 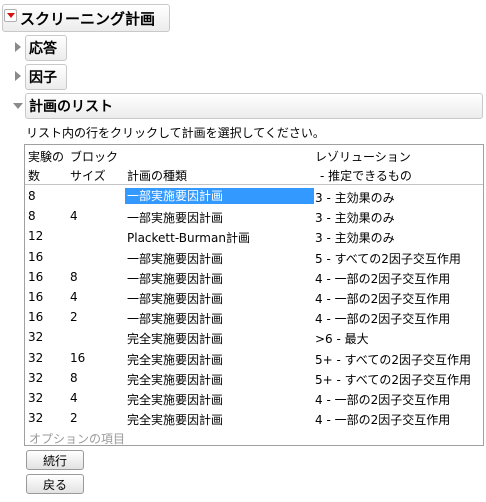 I want to click on section-design-list: 計画のリスト, so click(x=71, y=106).